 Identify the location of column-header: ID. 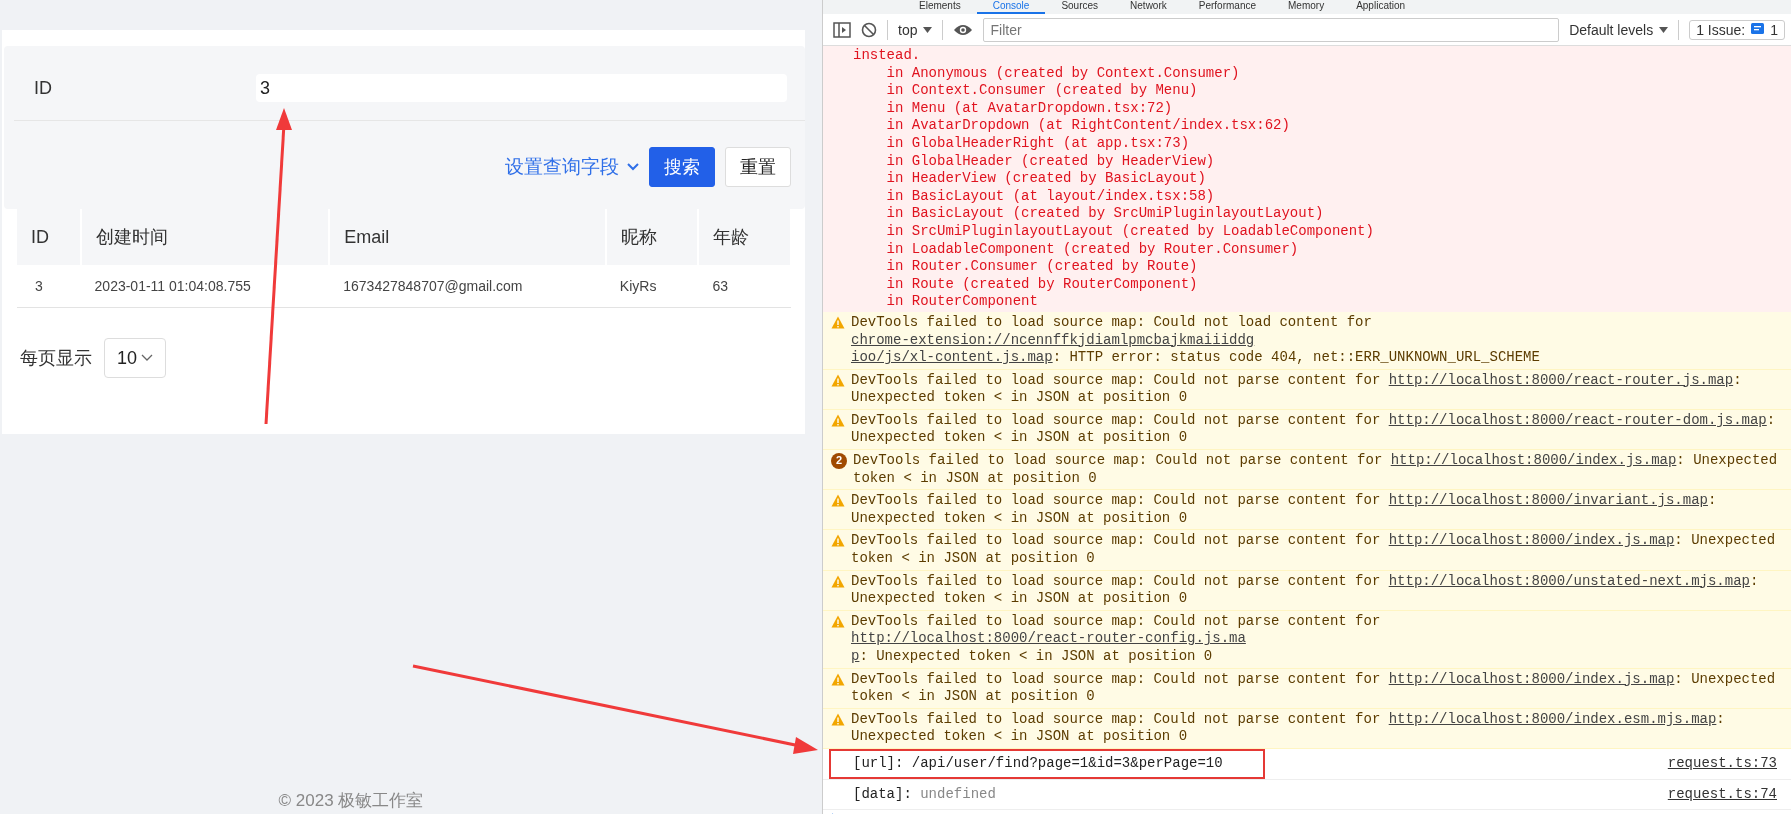
(49, 237).